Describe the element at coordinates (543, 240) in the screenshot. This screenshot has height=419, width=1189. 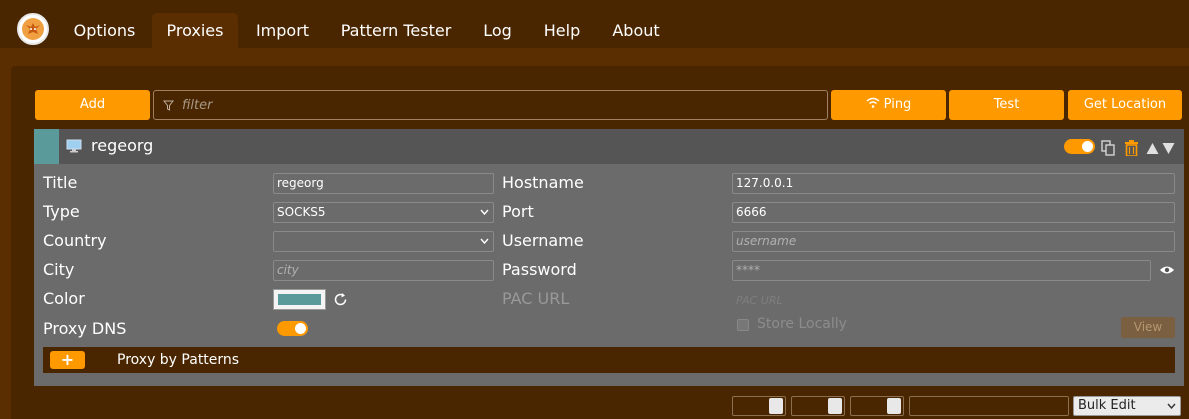
I see `username-label: Username` at that location.